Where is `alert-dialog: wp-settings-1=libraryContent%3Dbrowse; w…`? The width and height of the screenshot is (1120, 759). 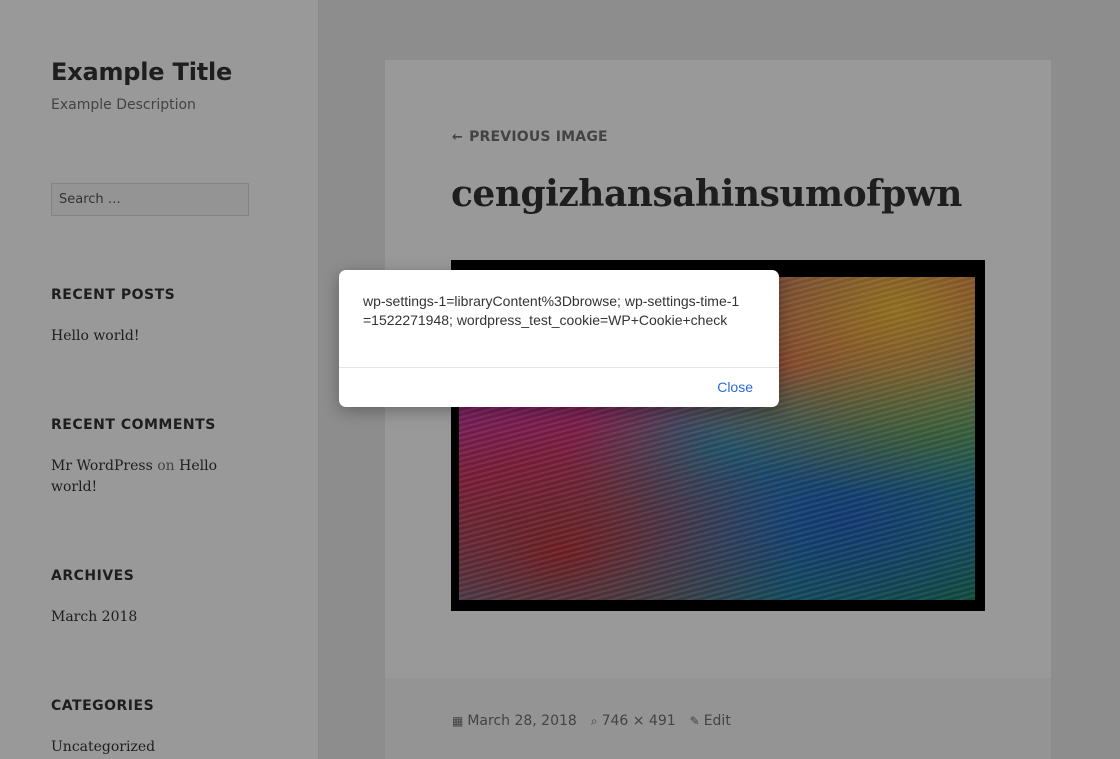
alert-dialog: wp-settings-1=libraryContent%3Dbrowse; w… is located at coordinates (559, 338).